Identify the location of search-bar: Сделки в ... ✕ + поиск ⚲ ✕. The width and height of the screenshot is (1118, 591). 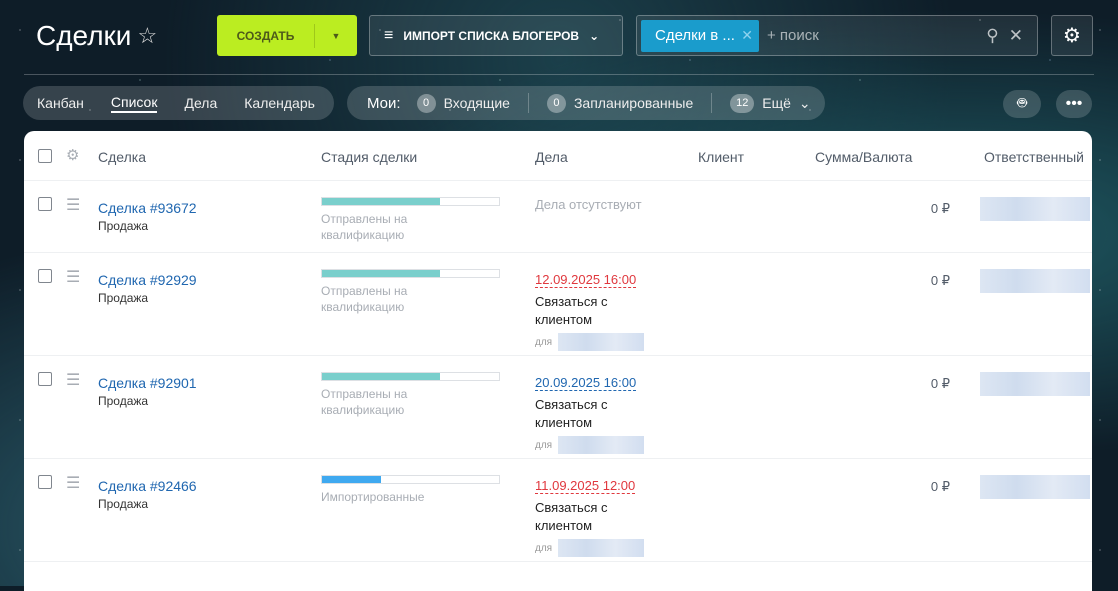
(837, 35).